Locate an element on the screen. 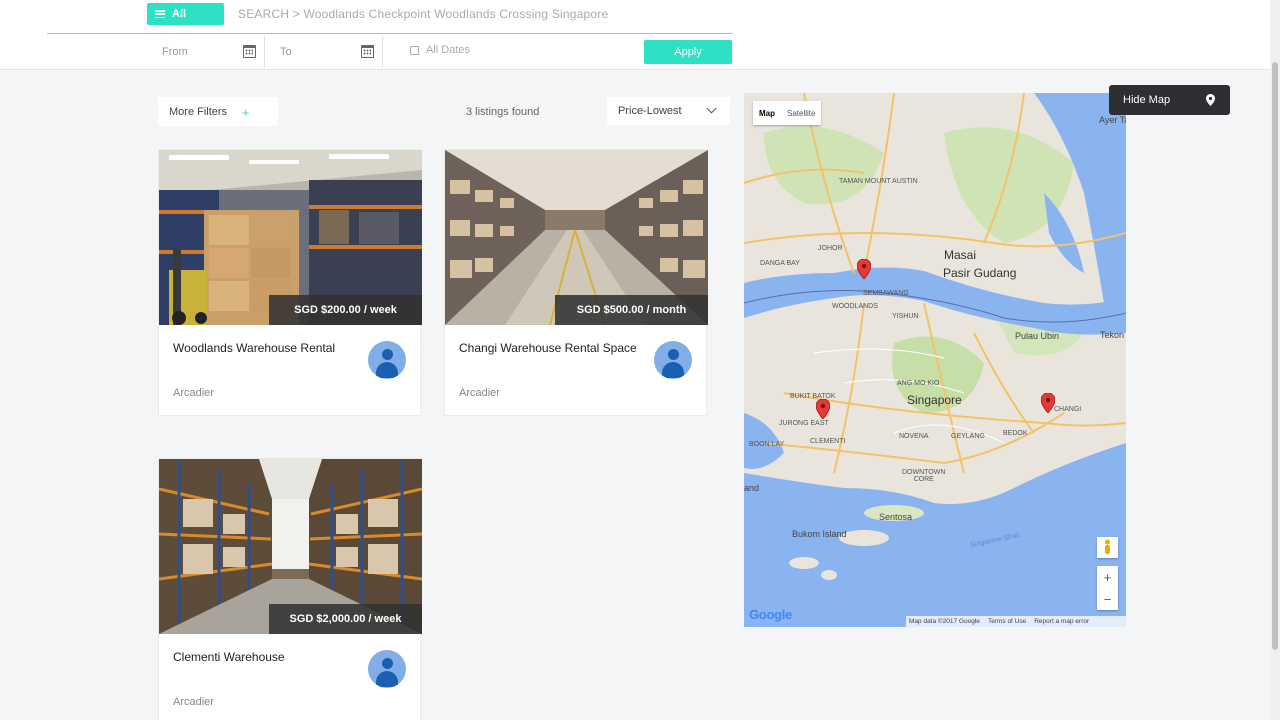 The height and width of the screenshot is (720, 1280). map-label: Pulau Ubin is located at coordinates (1037, 336).